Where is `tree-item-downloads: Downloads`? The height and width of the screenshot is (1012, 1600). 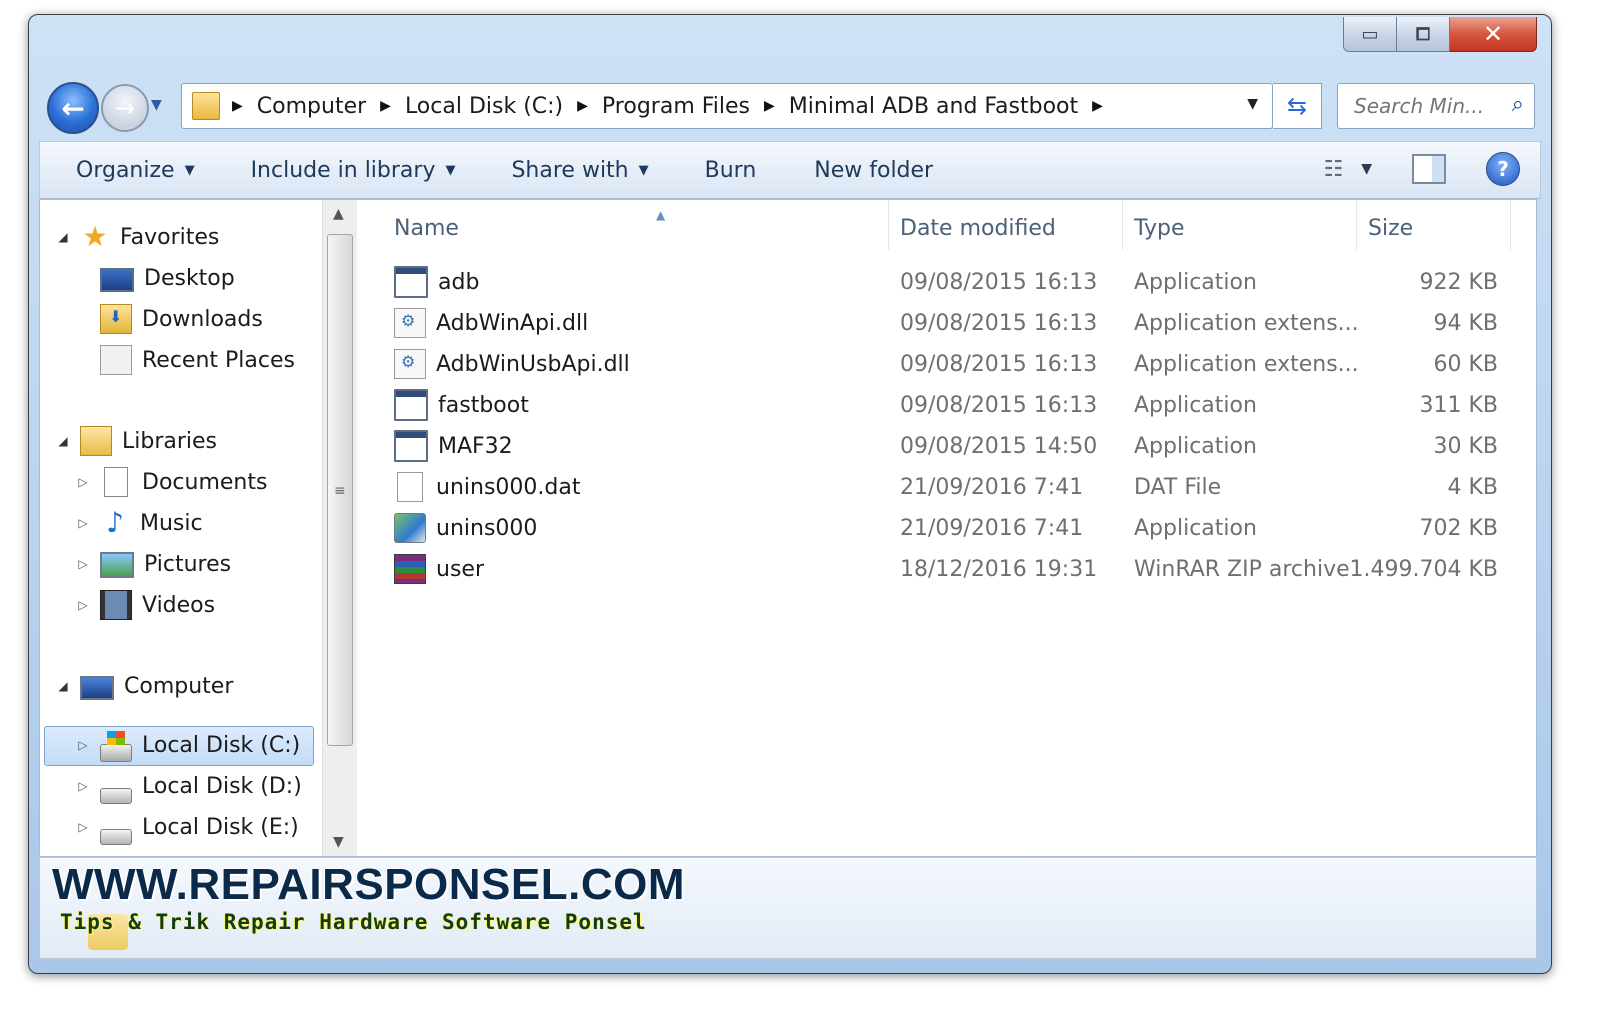 tree-item-downloads: Downloads is located at coordinates (177, 319).